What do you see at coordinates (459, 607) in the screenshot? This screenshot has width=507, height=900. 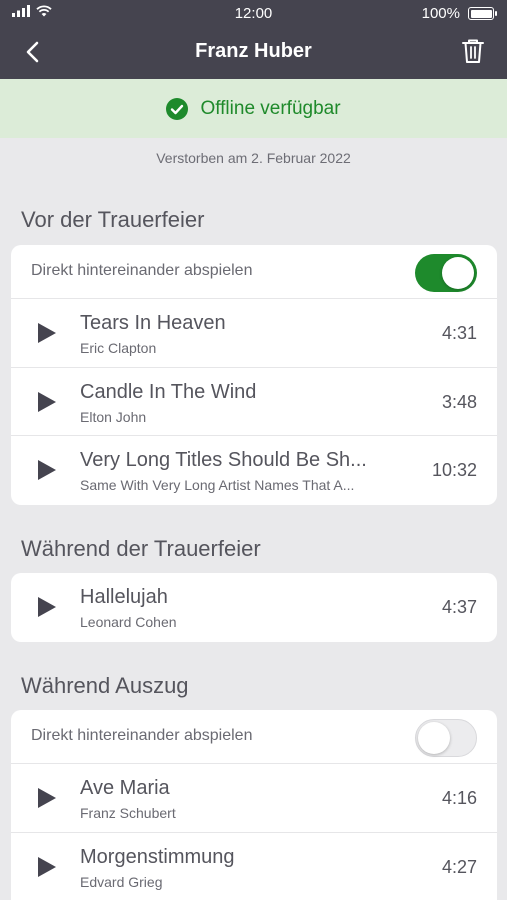 I see `track-duration: 4:37` at bounding box center [459, 607].